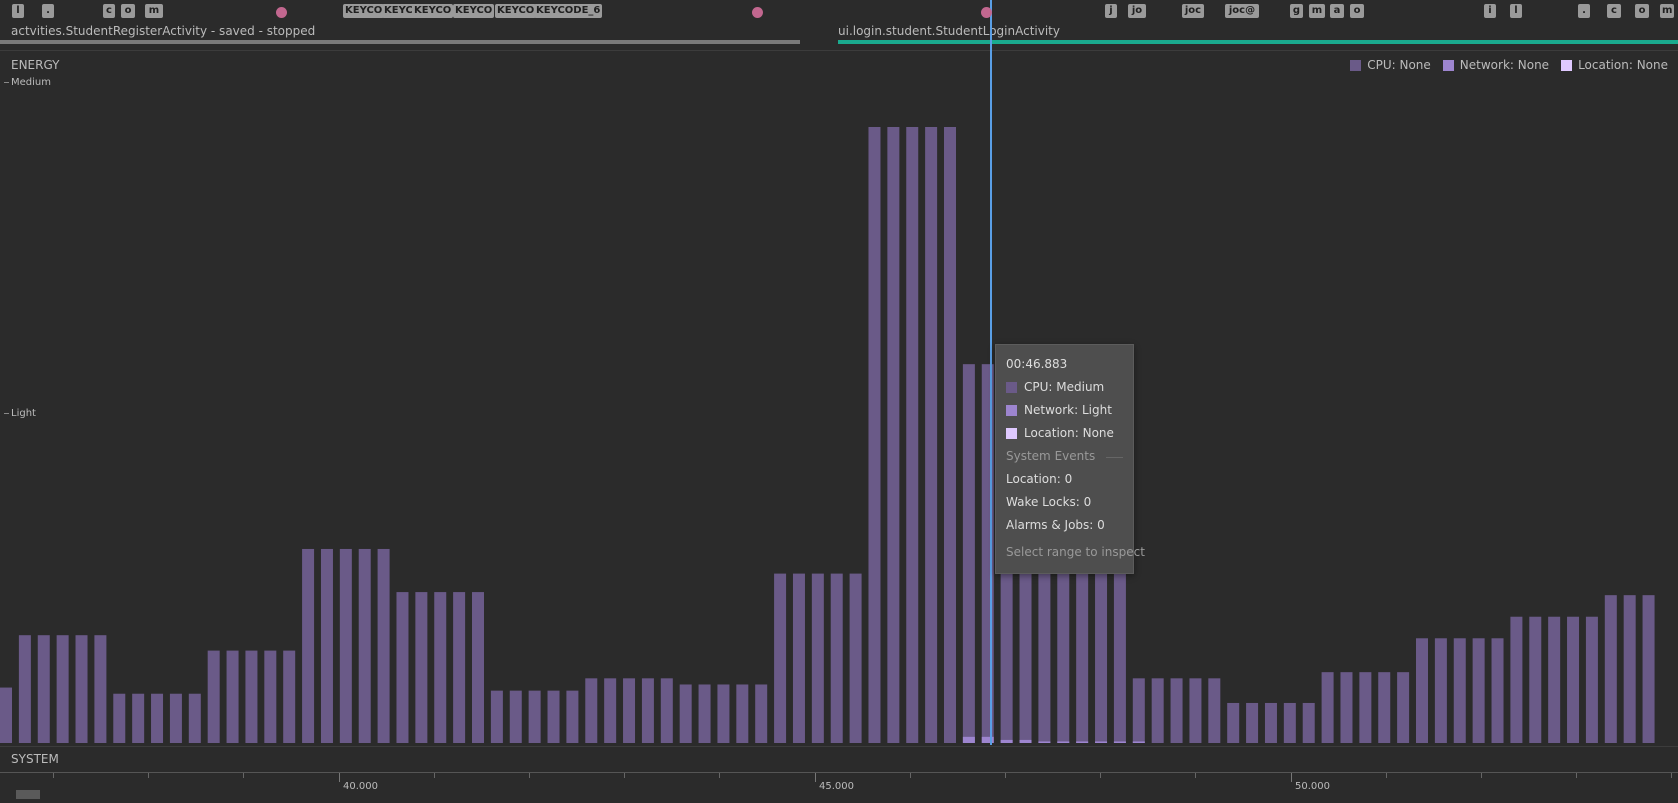 The image size is (1678, 803). Describe the element at coordinates (1356, 65) in the screenshot. I see `legend-swatch-cpu` at that location.